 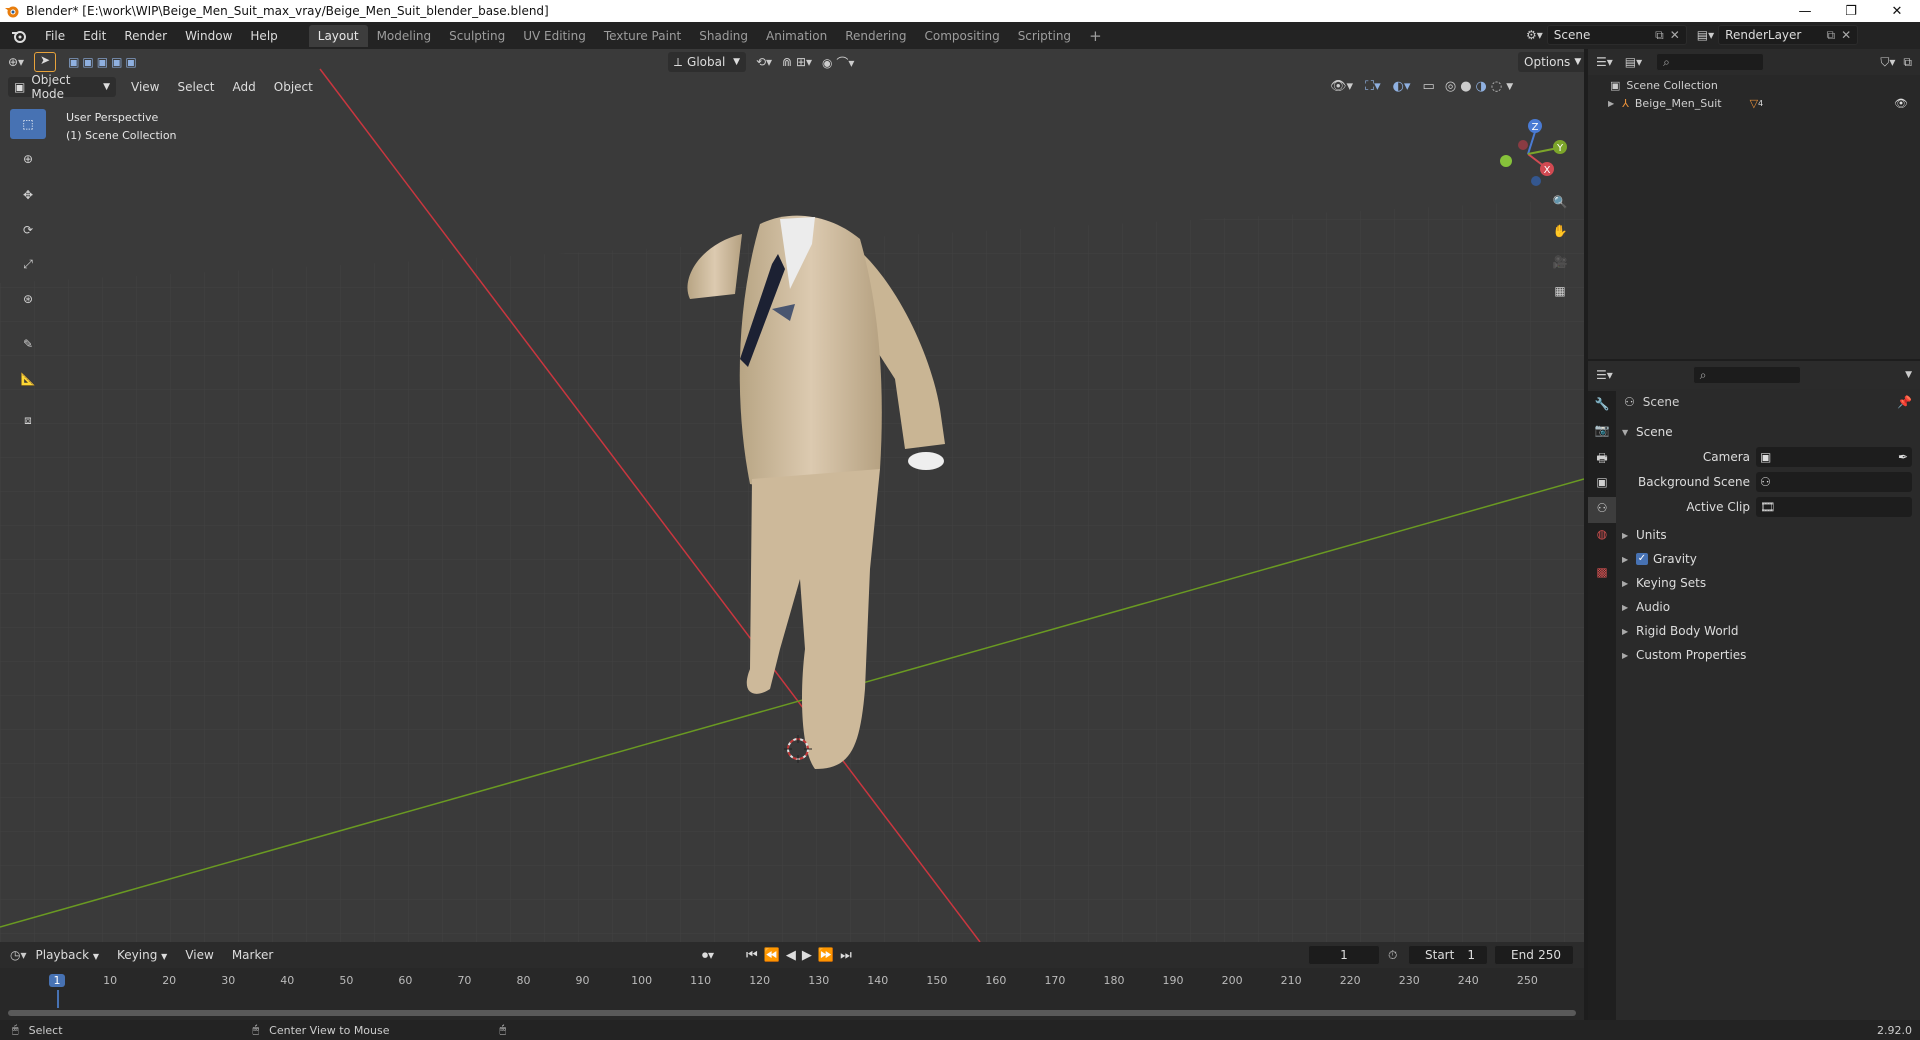 I want to click on active-clip-field: 🎞, so click(x=1834, y=507).